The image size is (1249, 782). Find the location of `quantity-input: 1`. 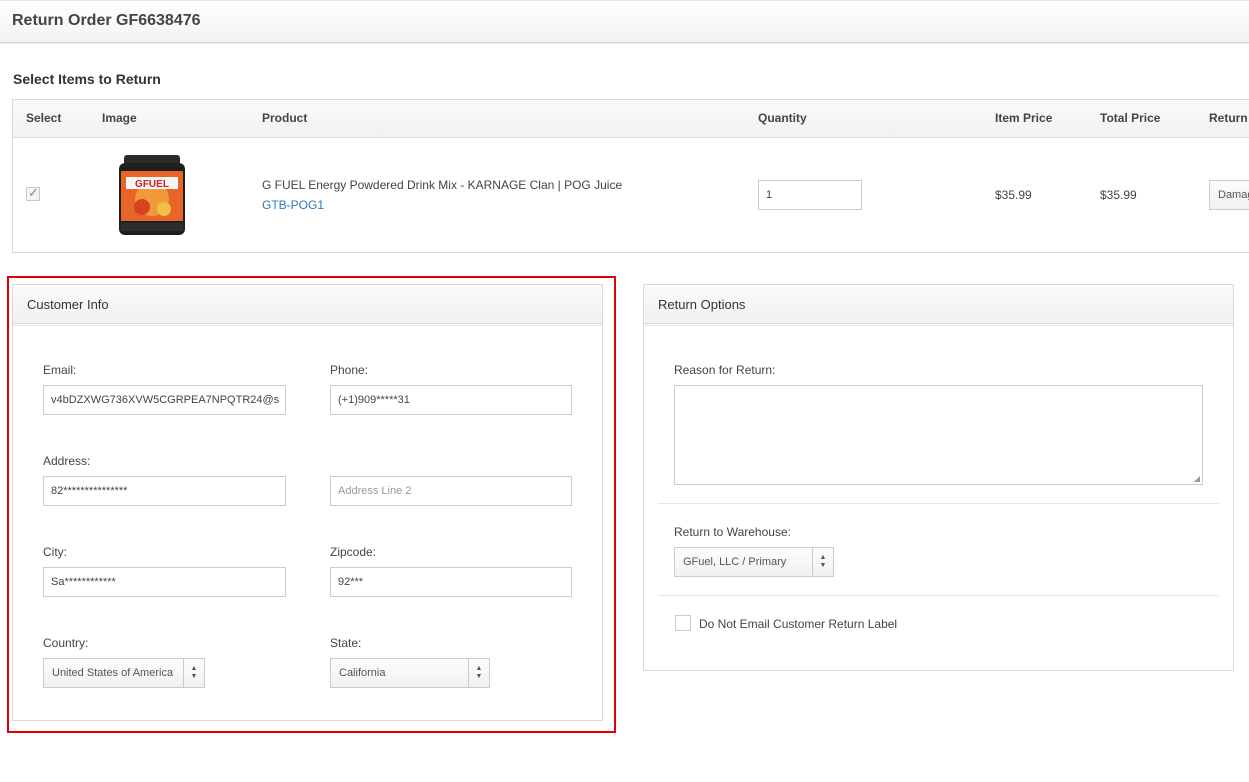

quantity-input: 1 is located at coordinates (810, 195).